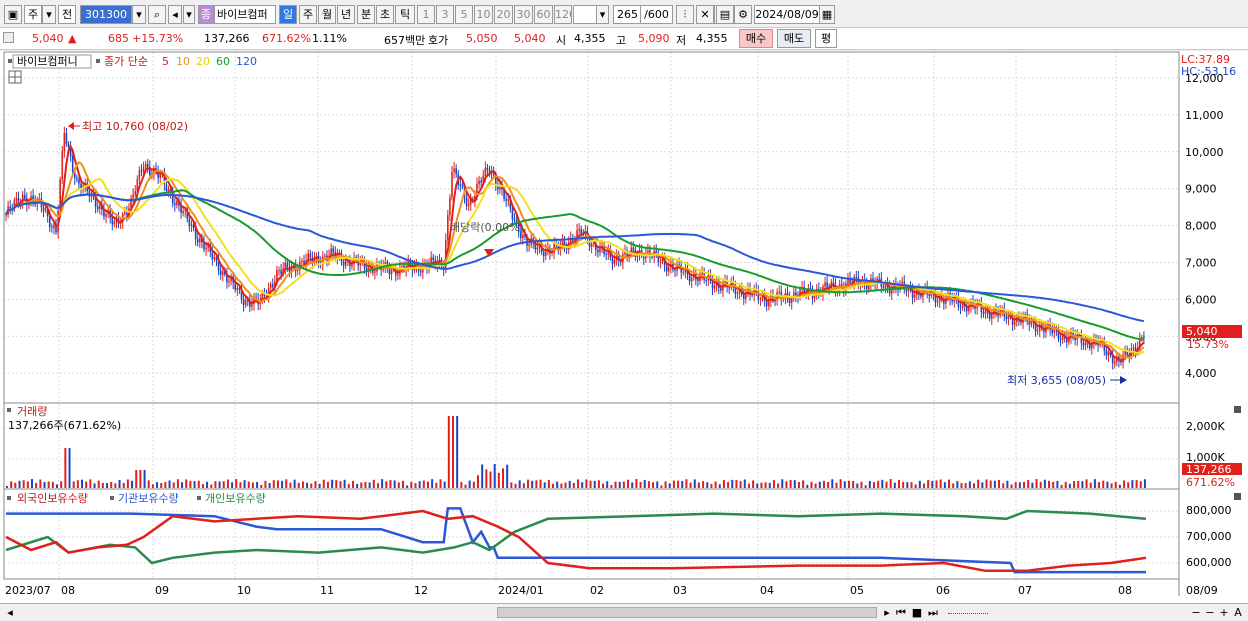 Image resolution: width=1248 pixels, height=621 pixels. Describe the element at coordinates (106, 14) in the screenshot. I see `code-input: 301300` at that location.